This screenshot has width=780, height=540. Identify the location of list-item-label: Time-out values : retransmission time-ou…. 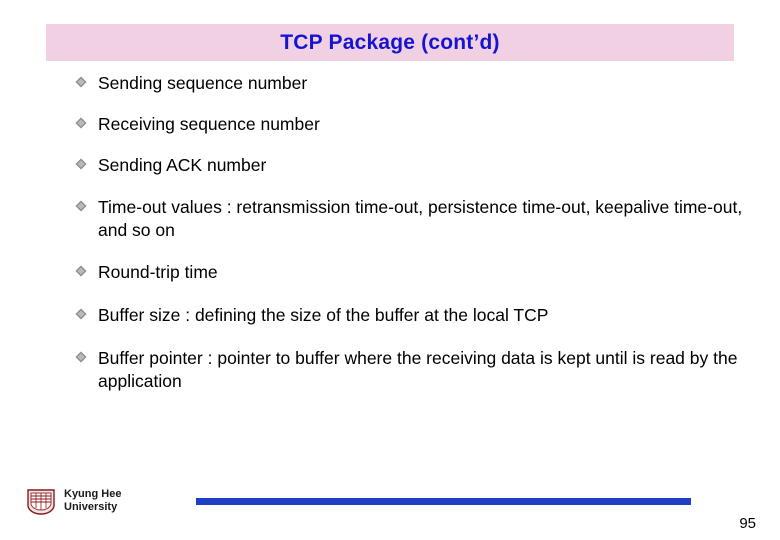
(420, 219).